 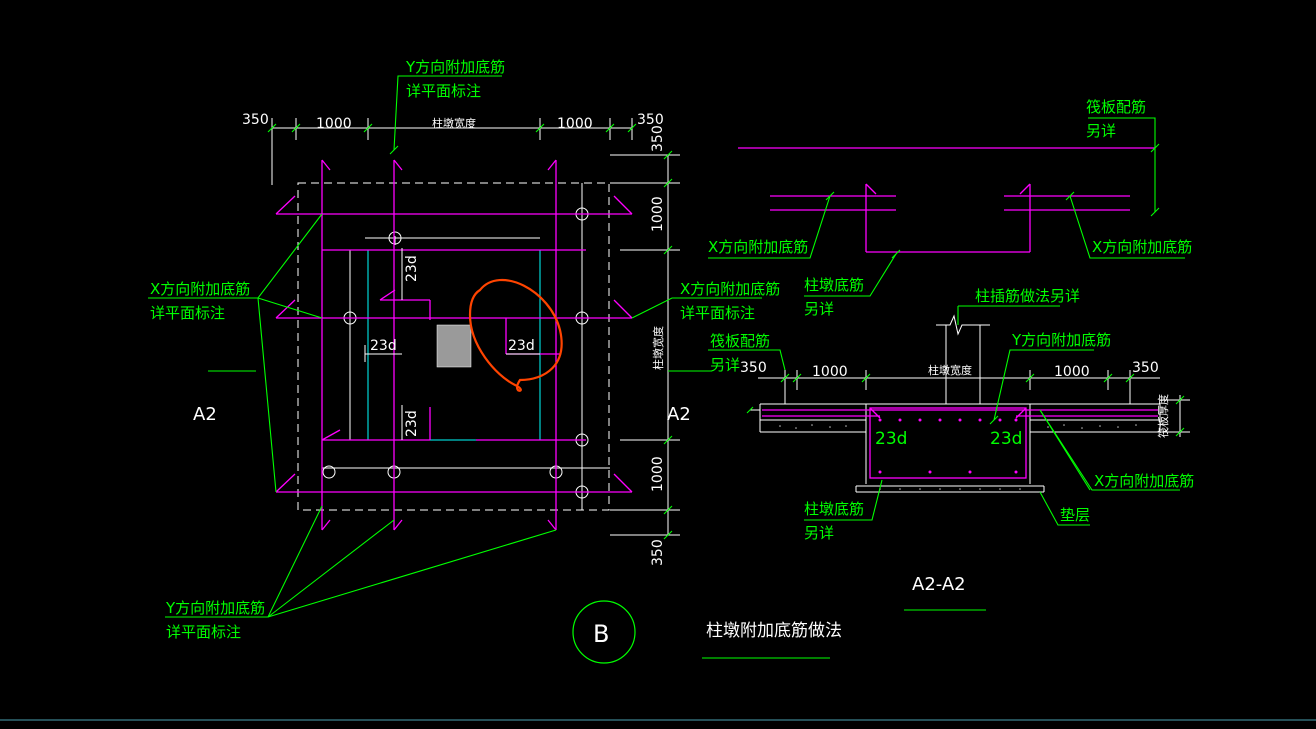 What do you see at coordinates (645, 345) in the screenshot?
I see `plan-dim-right` at bounding box center [645, 345].